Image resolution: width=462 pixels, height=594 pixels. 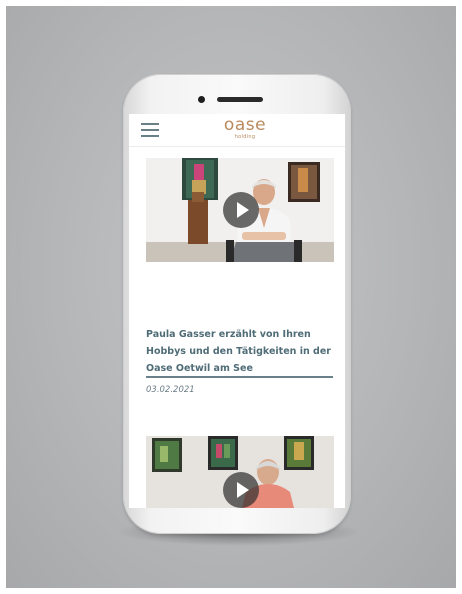 What do you see at coordinates (239, 377) in the screenshot?
I see `title-underline` at bounding box center [239, 377].